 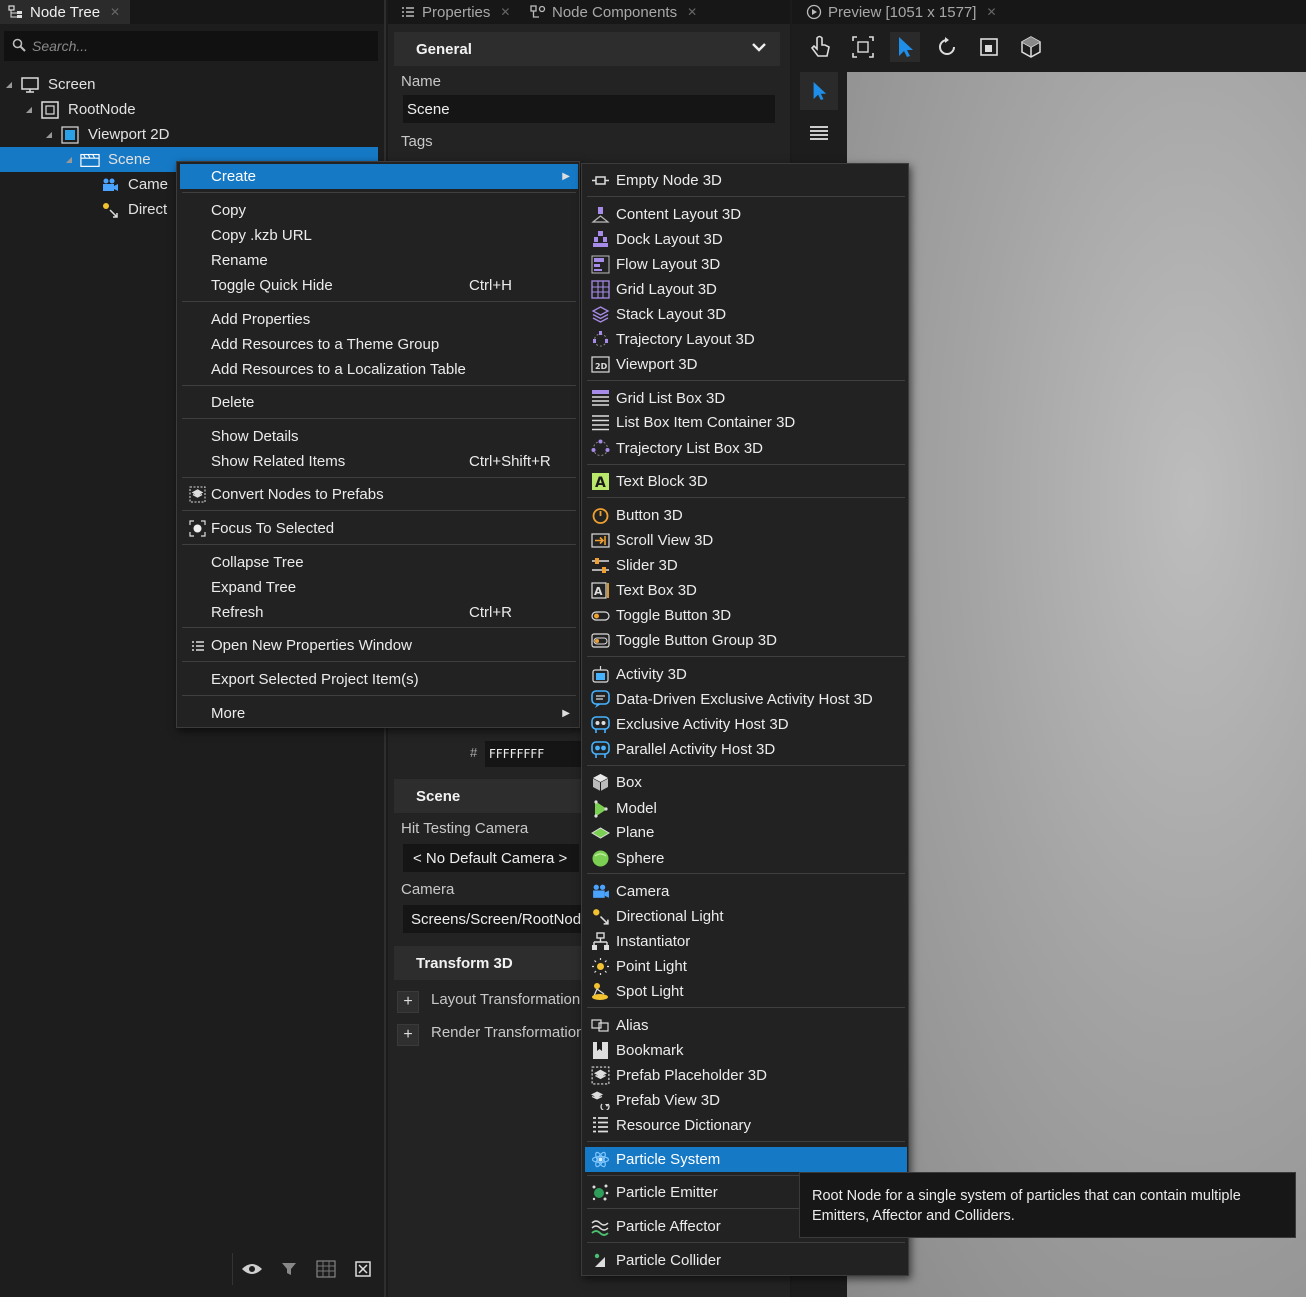 I want to click on menu-item-rename: Rename, so click(x=379, y=260).